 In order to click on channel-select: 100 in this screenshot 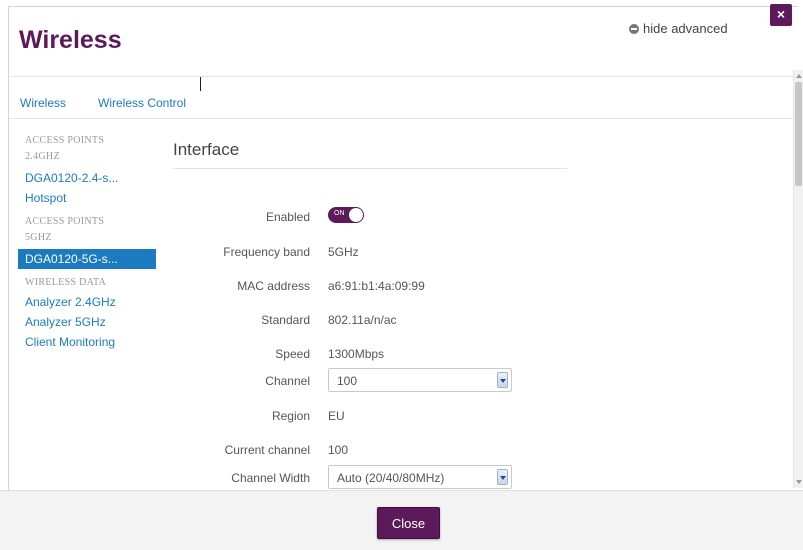, I will do `click(420, 380)`.